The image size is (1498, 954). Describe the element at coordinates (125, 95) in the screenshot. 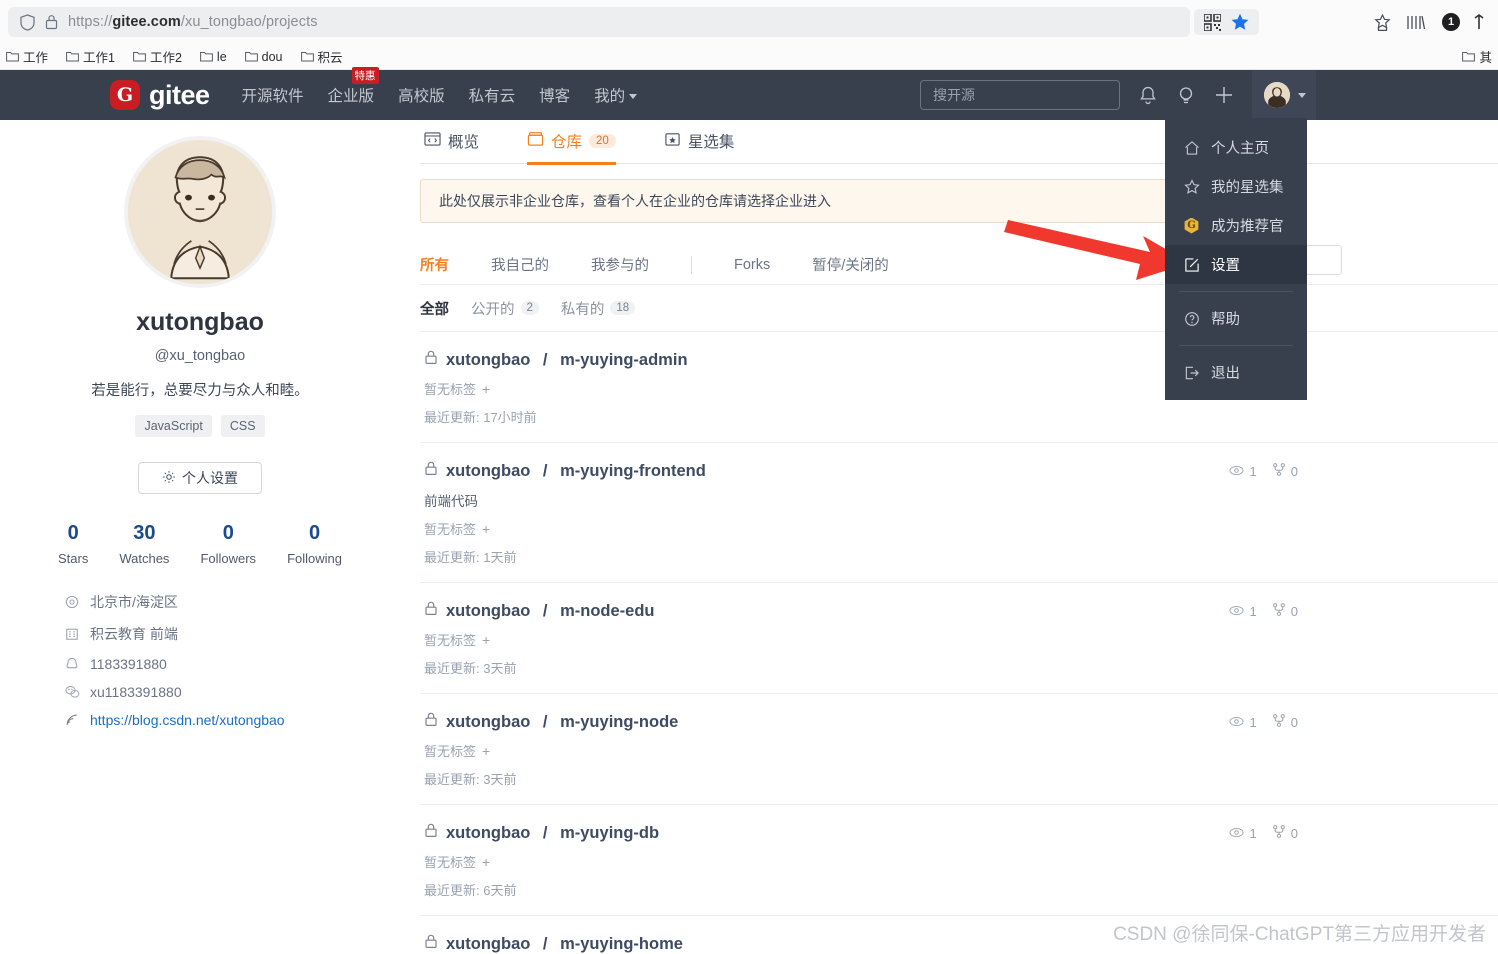

I see `gitee-logo-mark: G` at that location.